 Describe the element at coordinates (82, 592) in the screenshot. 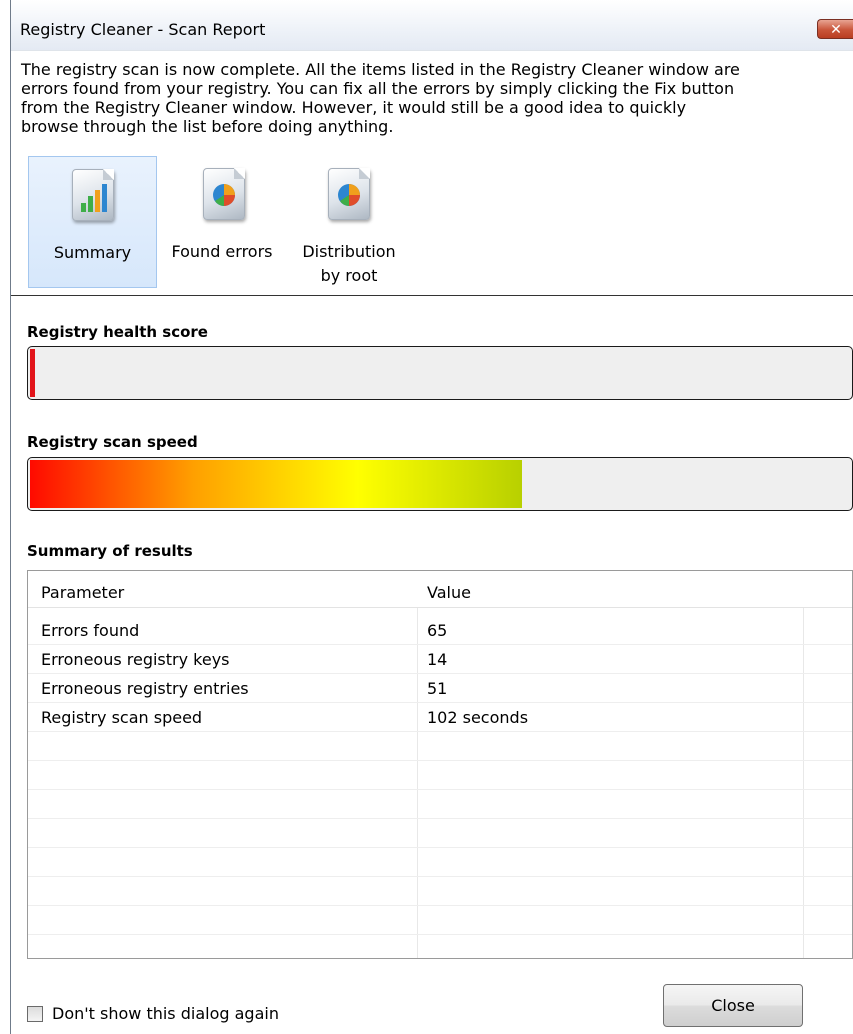

I see `column-header-parameter: Parameter` at that location.